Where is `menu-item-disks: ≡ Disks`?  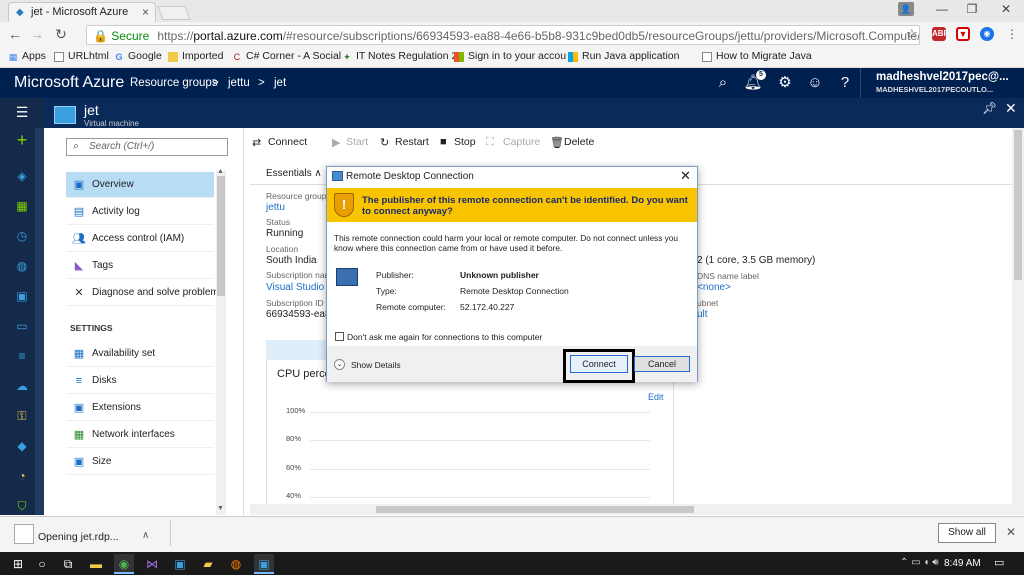
menu-item-disks: ≡ Disks is located at coordinates (140, 381).